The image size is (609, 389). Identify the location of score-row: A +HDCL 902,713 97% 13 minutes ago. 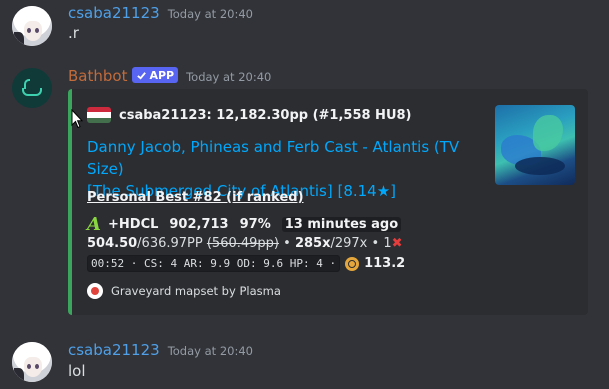
(244, 224).